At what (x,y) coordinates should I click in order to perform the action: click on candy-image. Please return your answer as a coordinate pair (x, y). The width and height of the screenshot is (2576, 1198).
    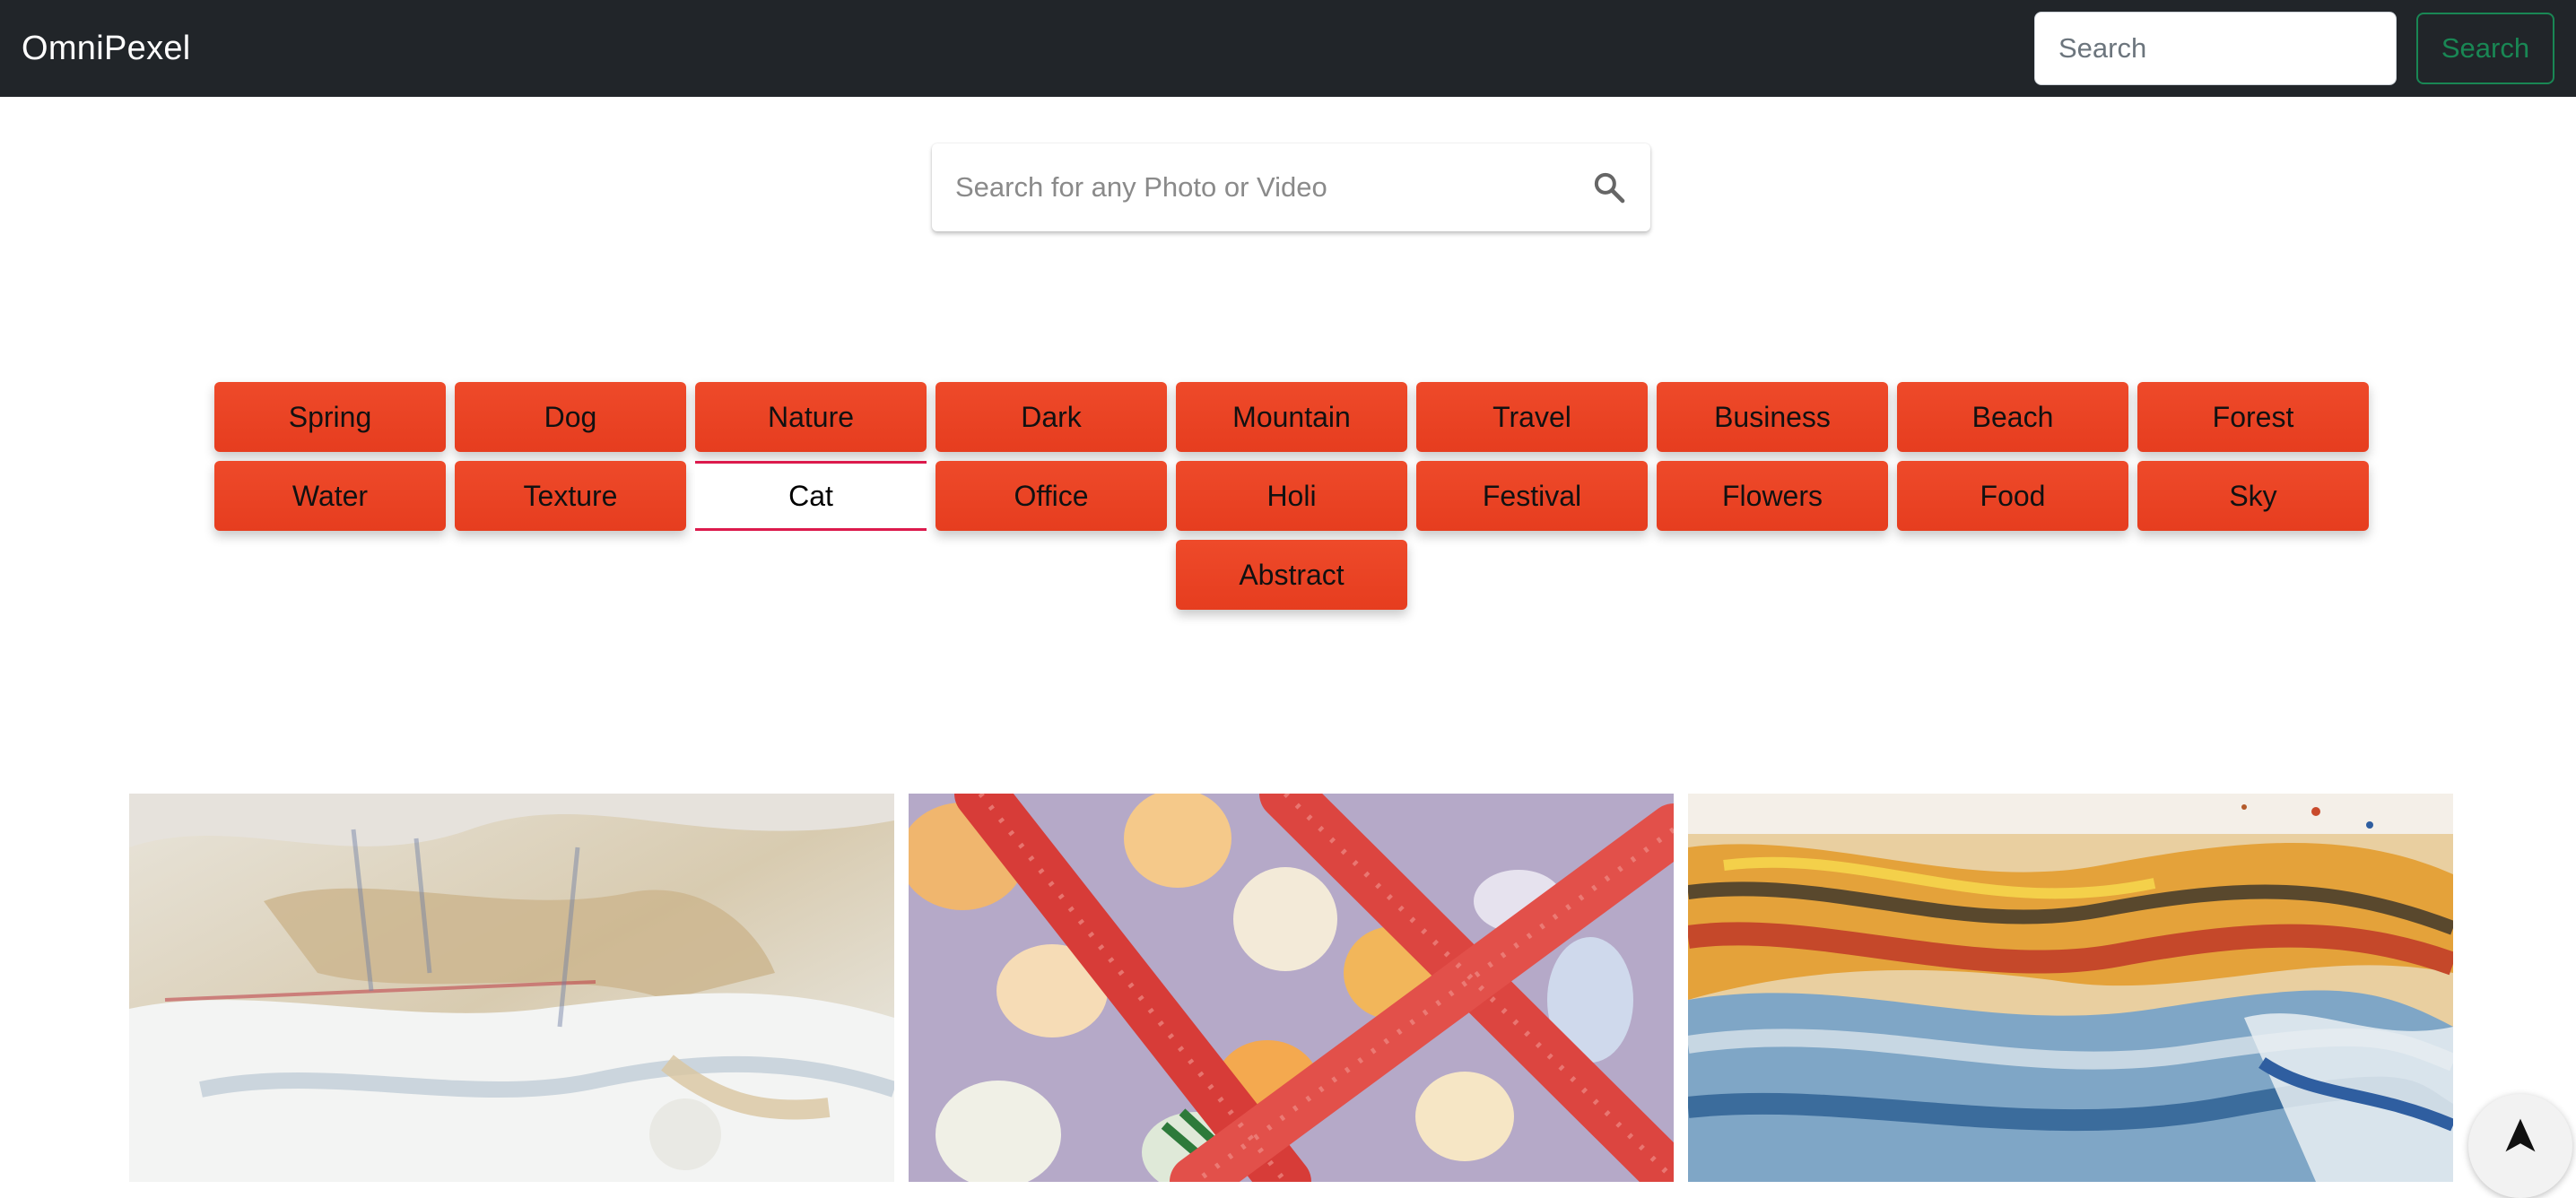
    Looking at the image, I should click on (1291, 988).